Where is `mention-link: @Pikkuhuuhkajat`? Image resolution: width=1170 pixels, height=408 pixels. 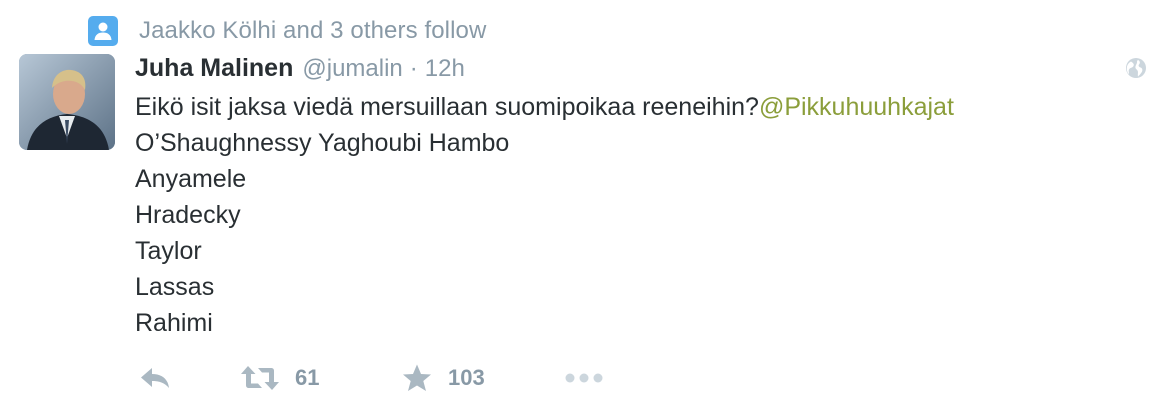 mention-link: @Pikkuhuuhkajat is located at coordinates (856, 107).